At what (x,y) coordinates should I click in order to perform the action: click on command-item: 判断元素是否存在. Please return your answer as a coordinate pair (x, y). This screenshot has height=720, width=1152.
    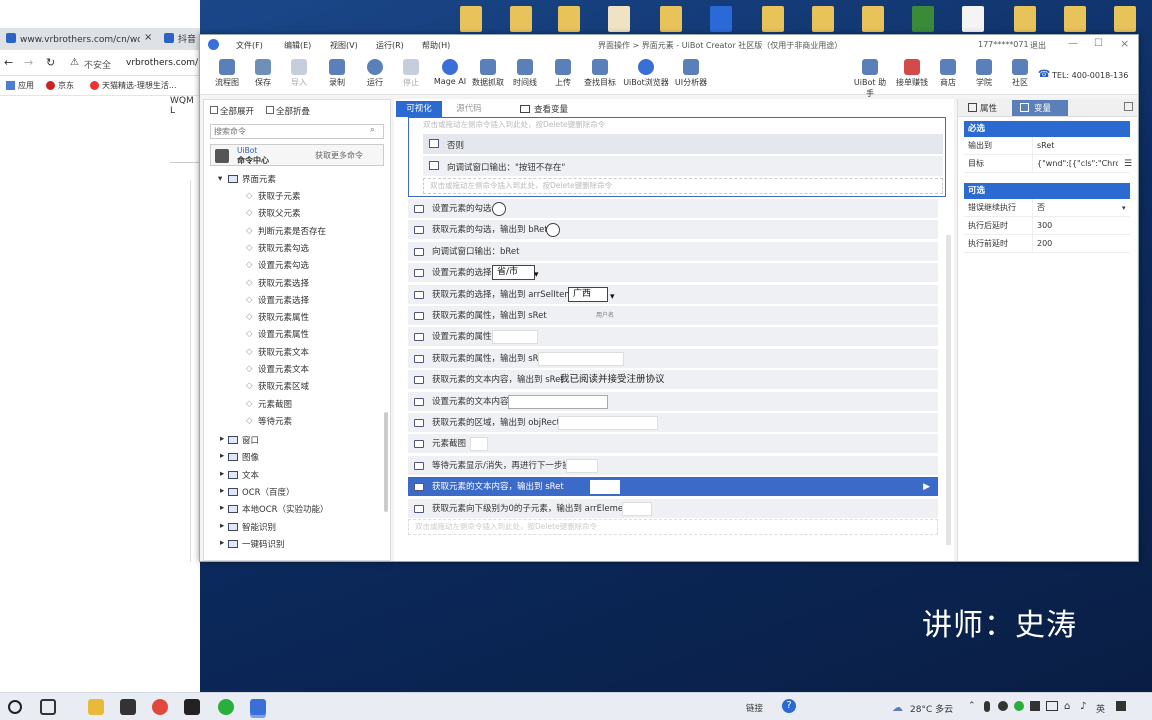
    Looking at the image, I should click on (292, 231).